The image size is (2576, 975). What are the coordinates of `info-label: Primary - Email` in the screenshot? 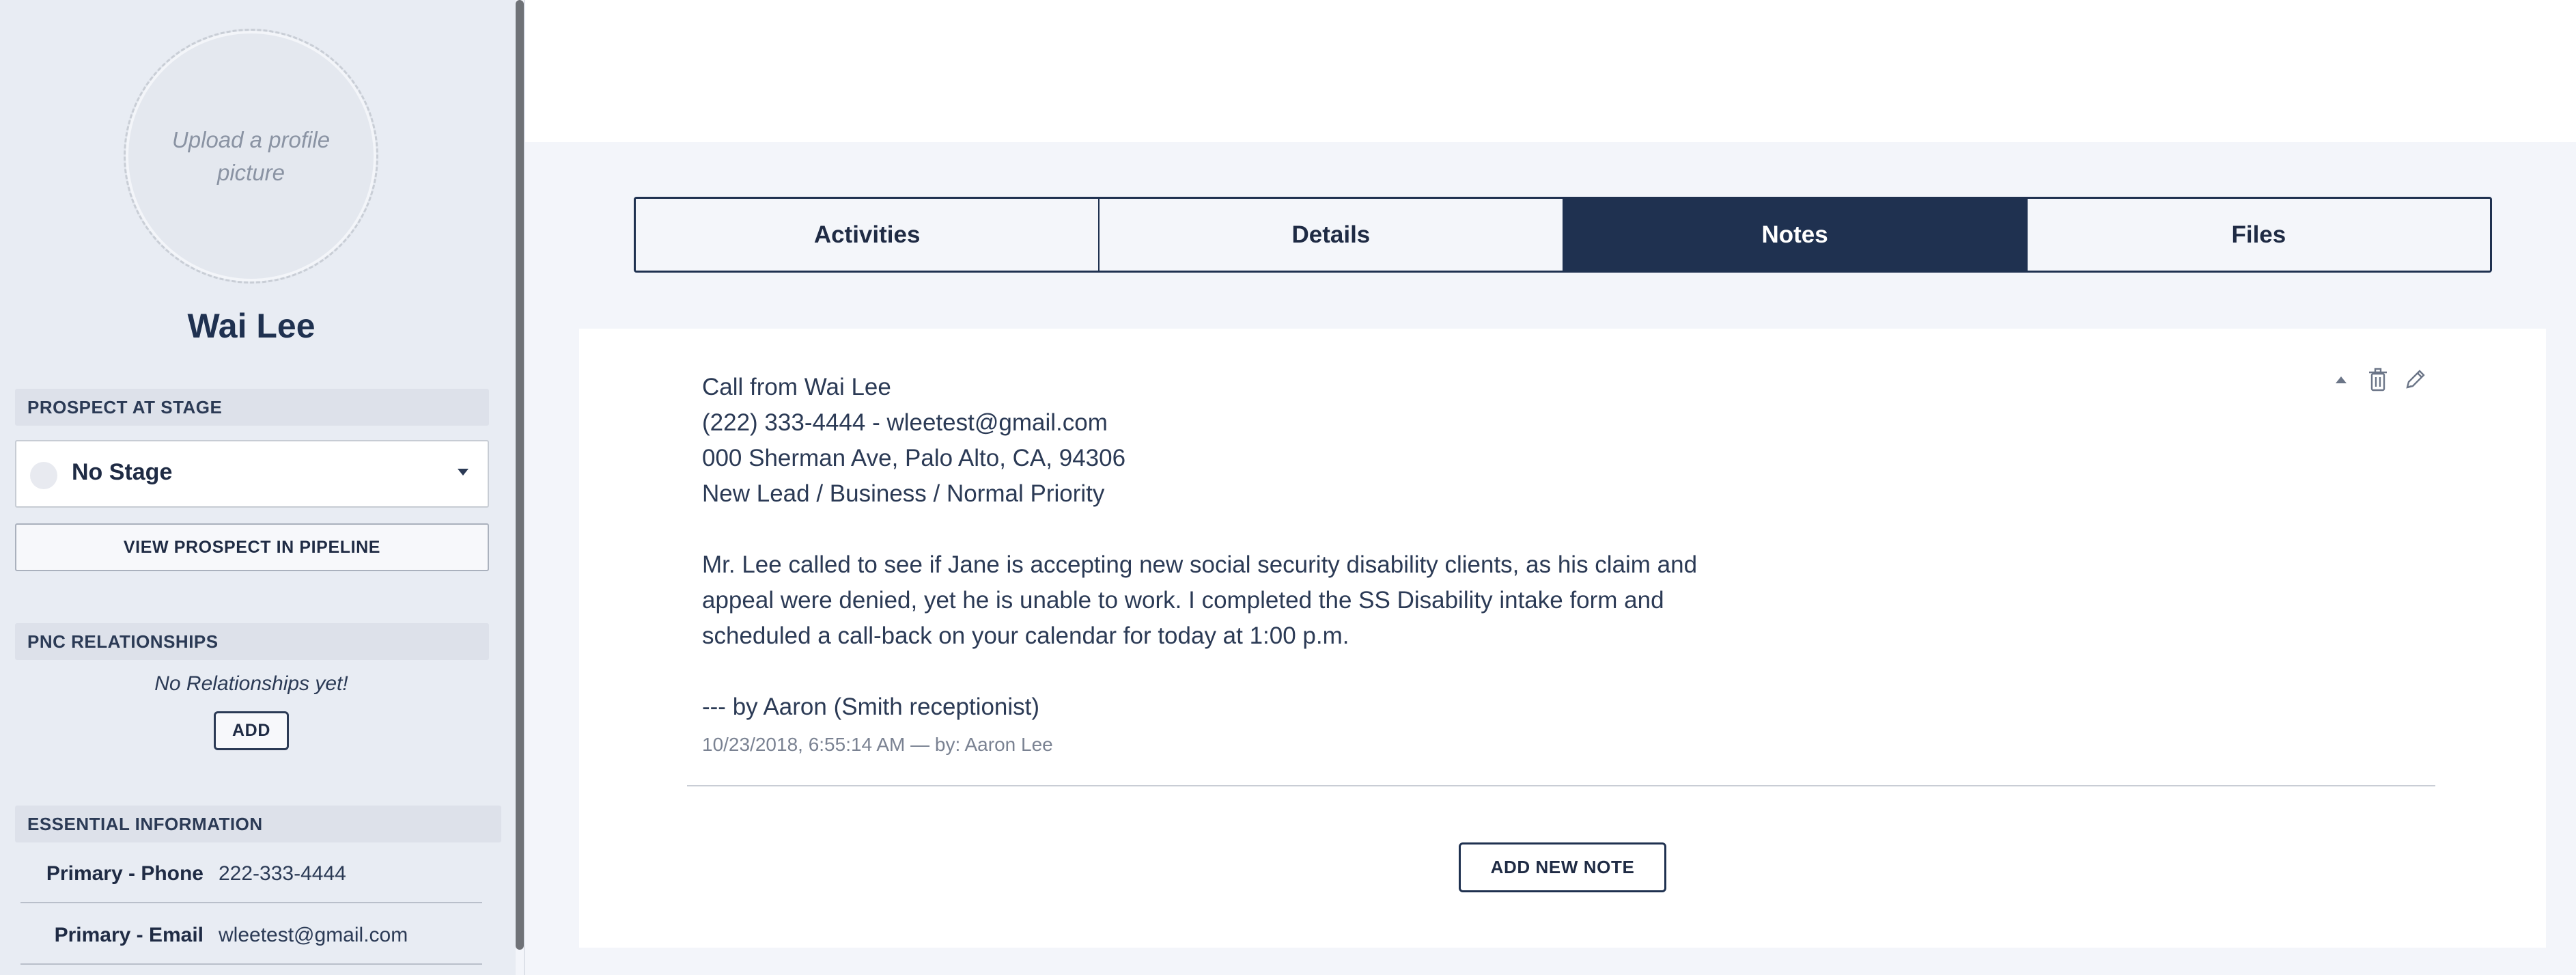 It's located at (129, 935).